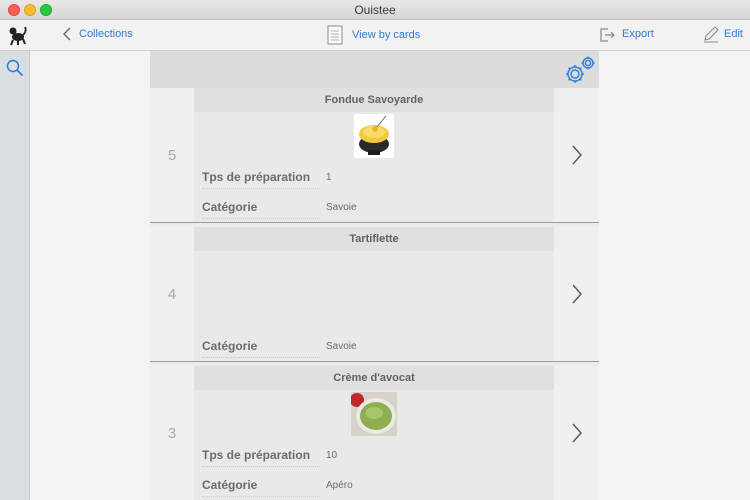  What do you see at coordinates (711, 34) in the screenshot?
I see `pencil-icon` at bounding box center [711, 34].